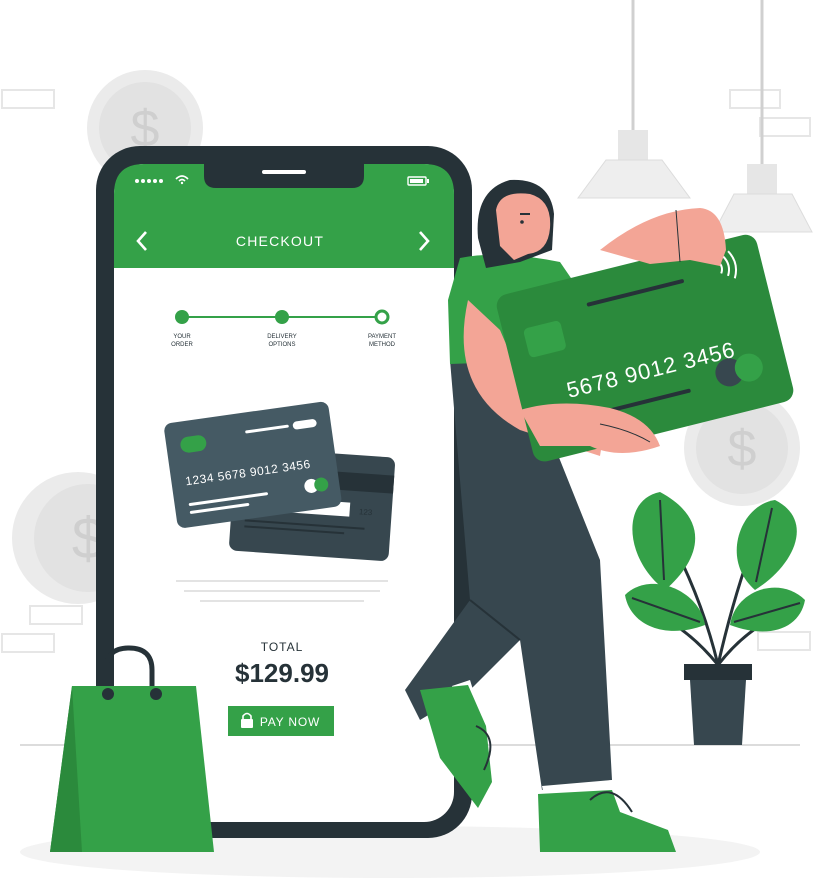 This screenshot has width=819, height=890. What do you see at coordinates (281, 345) in the screenshot?
I see `step-label: OPTIONS` at bounding box center [281, 345].